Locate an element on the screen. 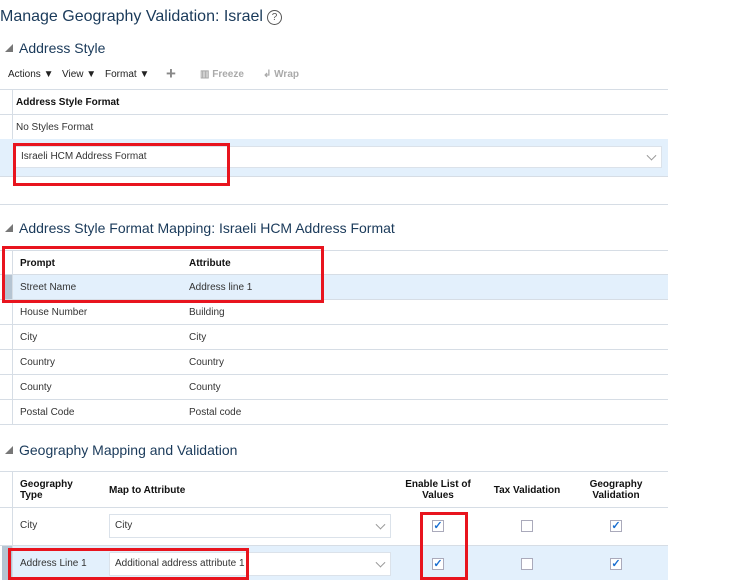 This screenshot has height=580, width=738. help-icon: ? is located at coordinates (274, 17).